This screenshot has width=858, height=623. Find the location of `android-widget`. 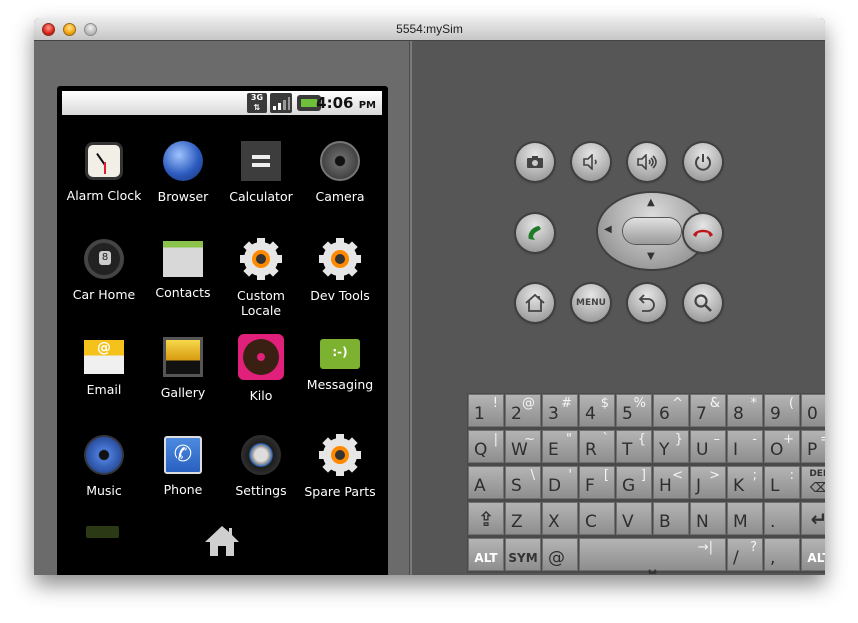

android-widget is located at coordinates (102, 532).